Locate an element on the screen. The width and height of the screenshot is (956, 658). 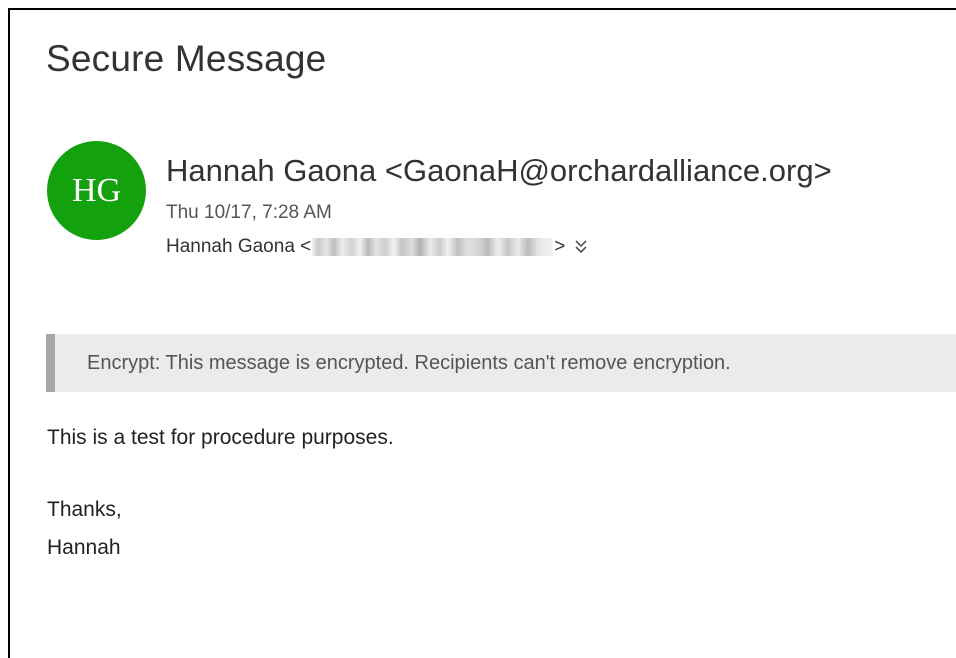
sent-date: Thu 10/17, 7:28 AM is located at coordinates (249, 212).